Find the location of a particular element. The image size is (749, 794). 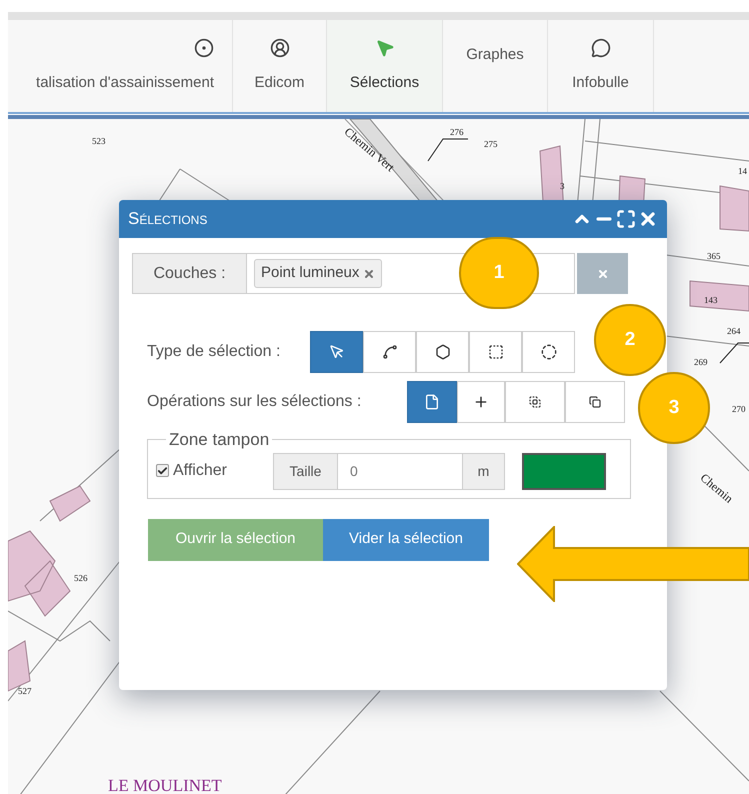

dialog-title: Sélections is located at coordinates (168, 219).